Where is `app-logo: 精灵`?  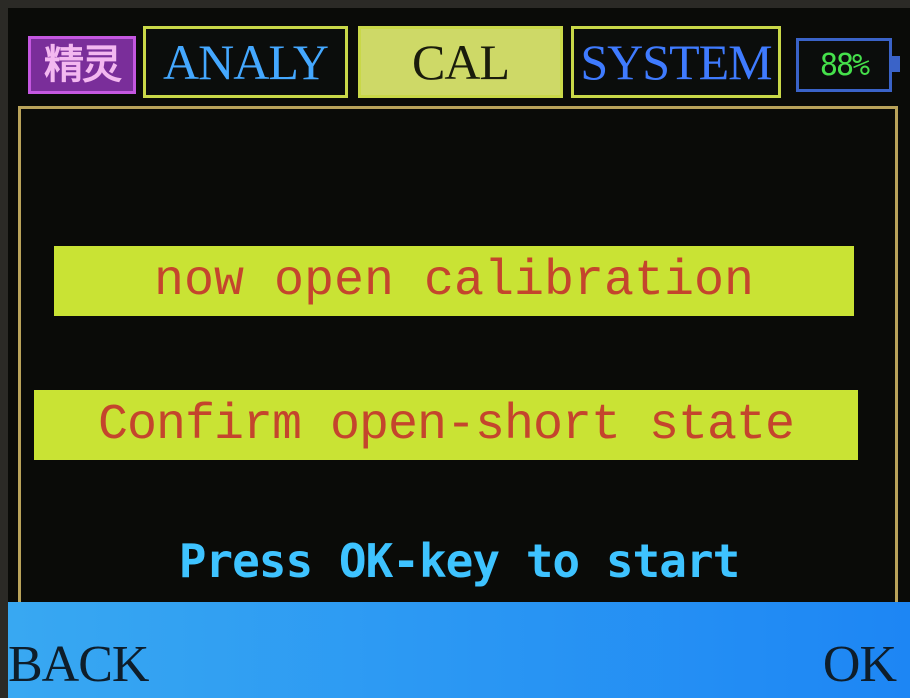 app-logo: 精灵 is located at coordinates (82, 65).